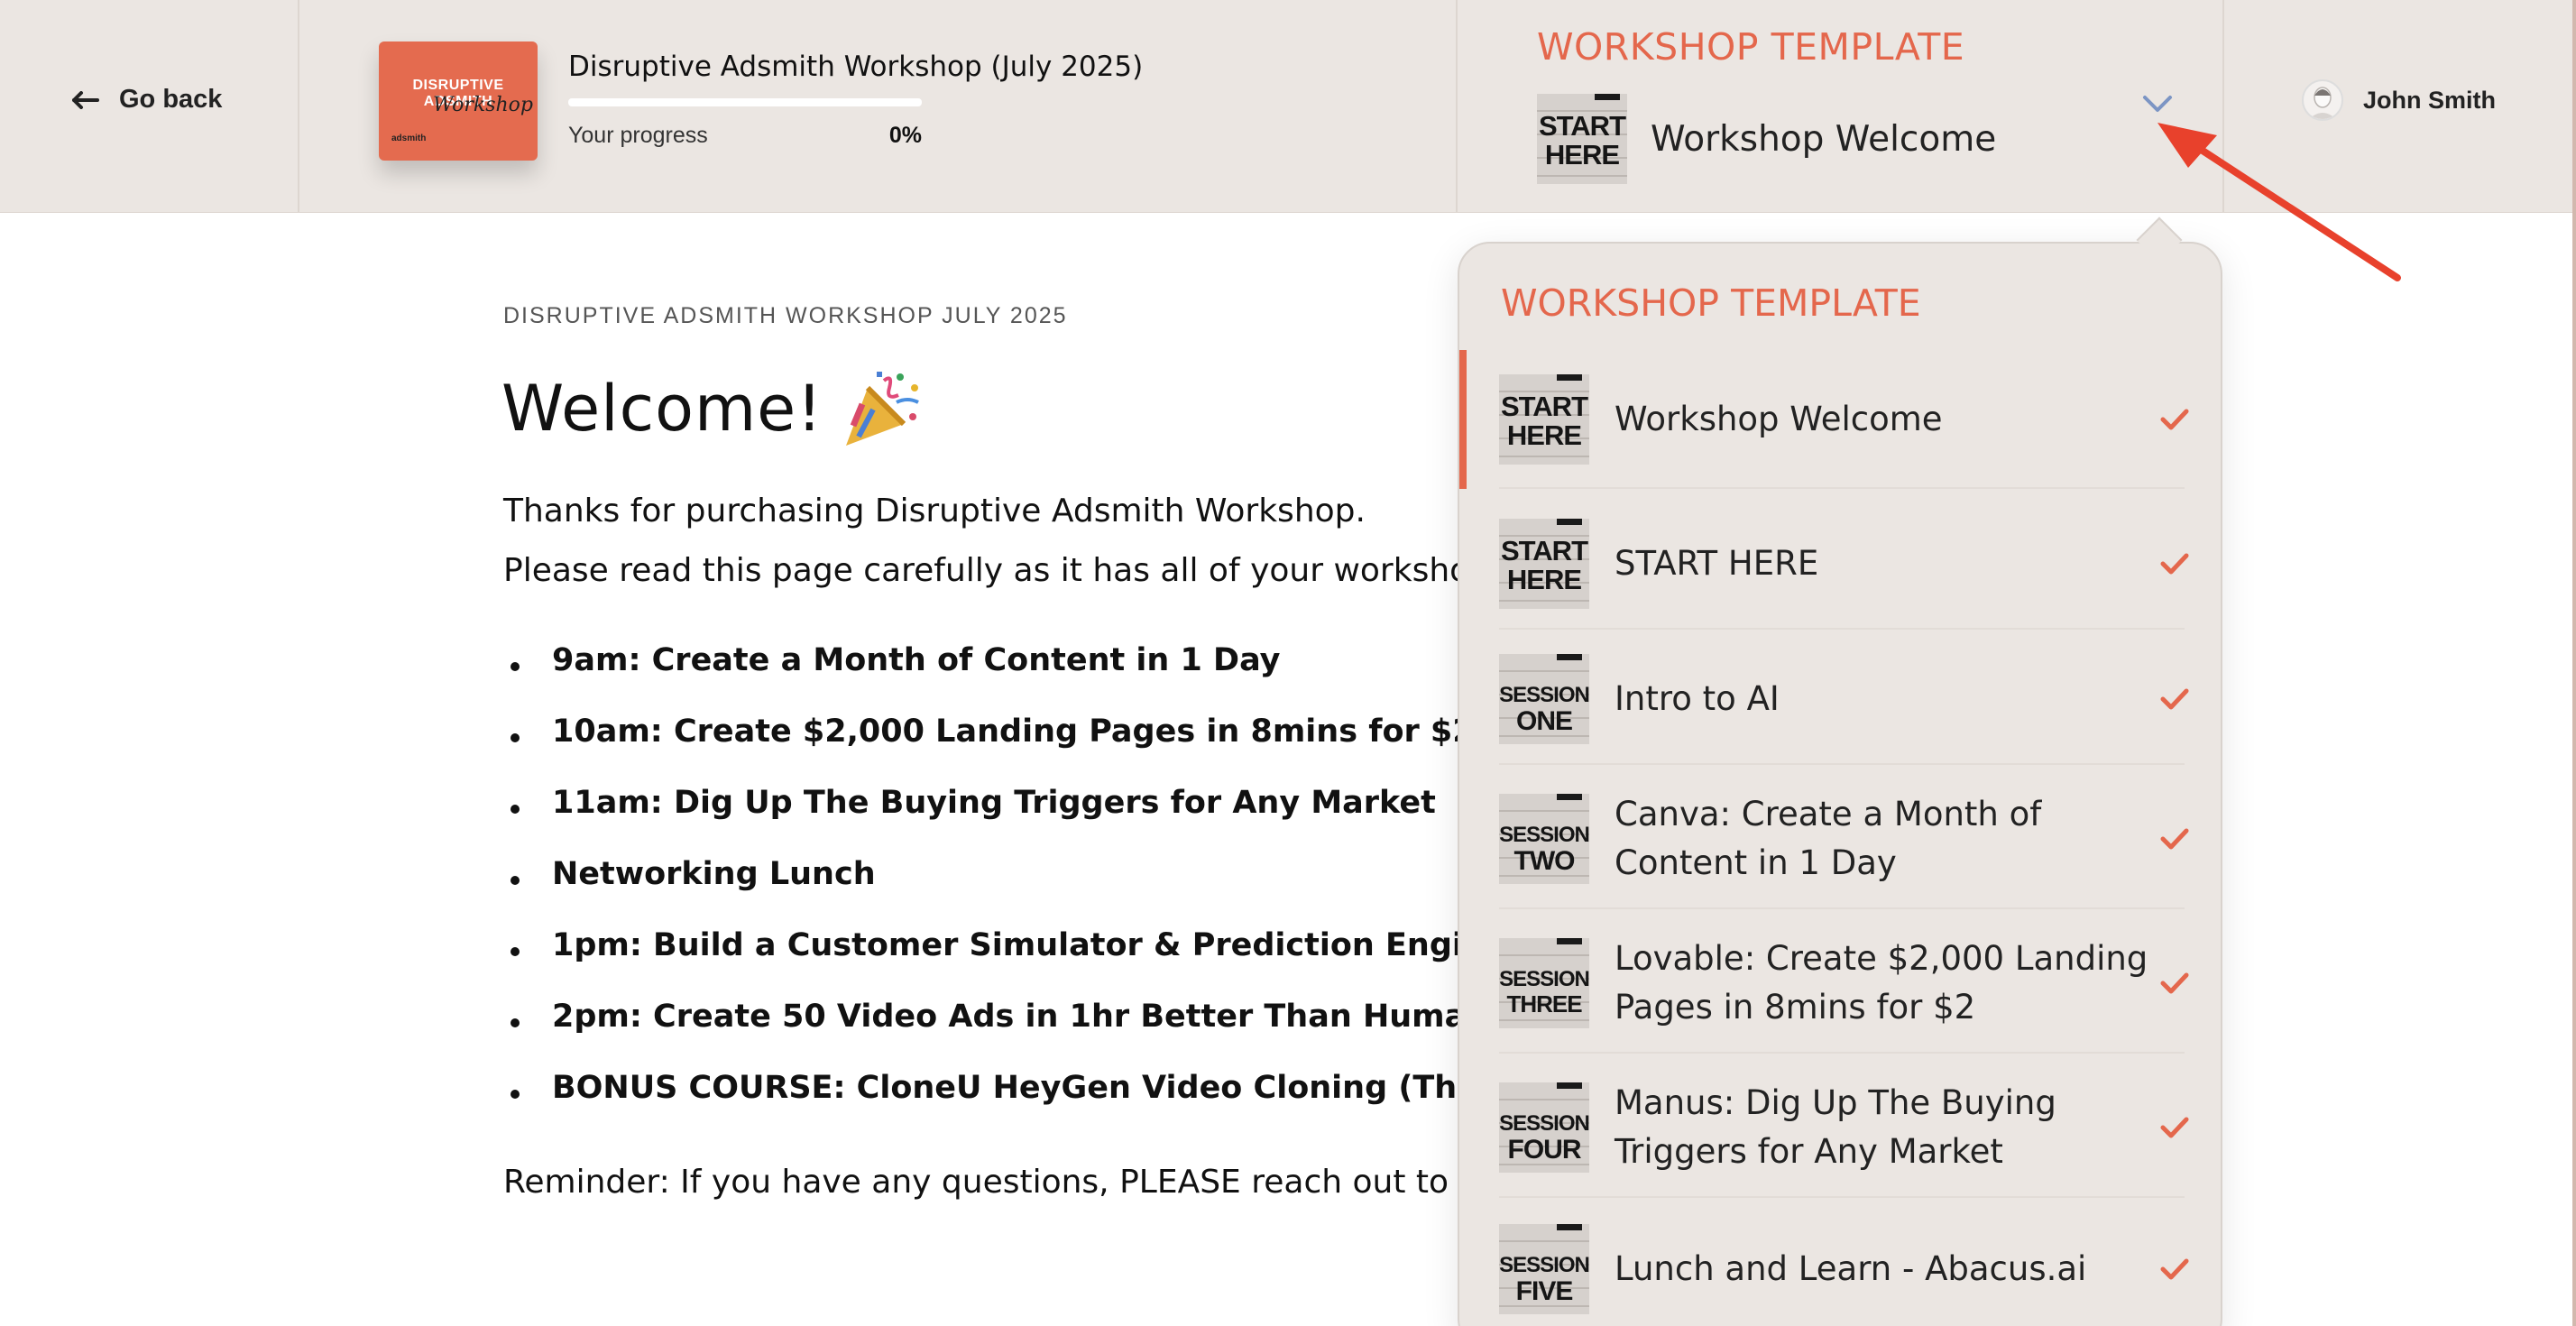  I want to click on active-indicator, so click(1463, 420).